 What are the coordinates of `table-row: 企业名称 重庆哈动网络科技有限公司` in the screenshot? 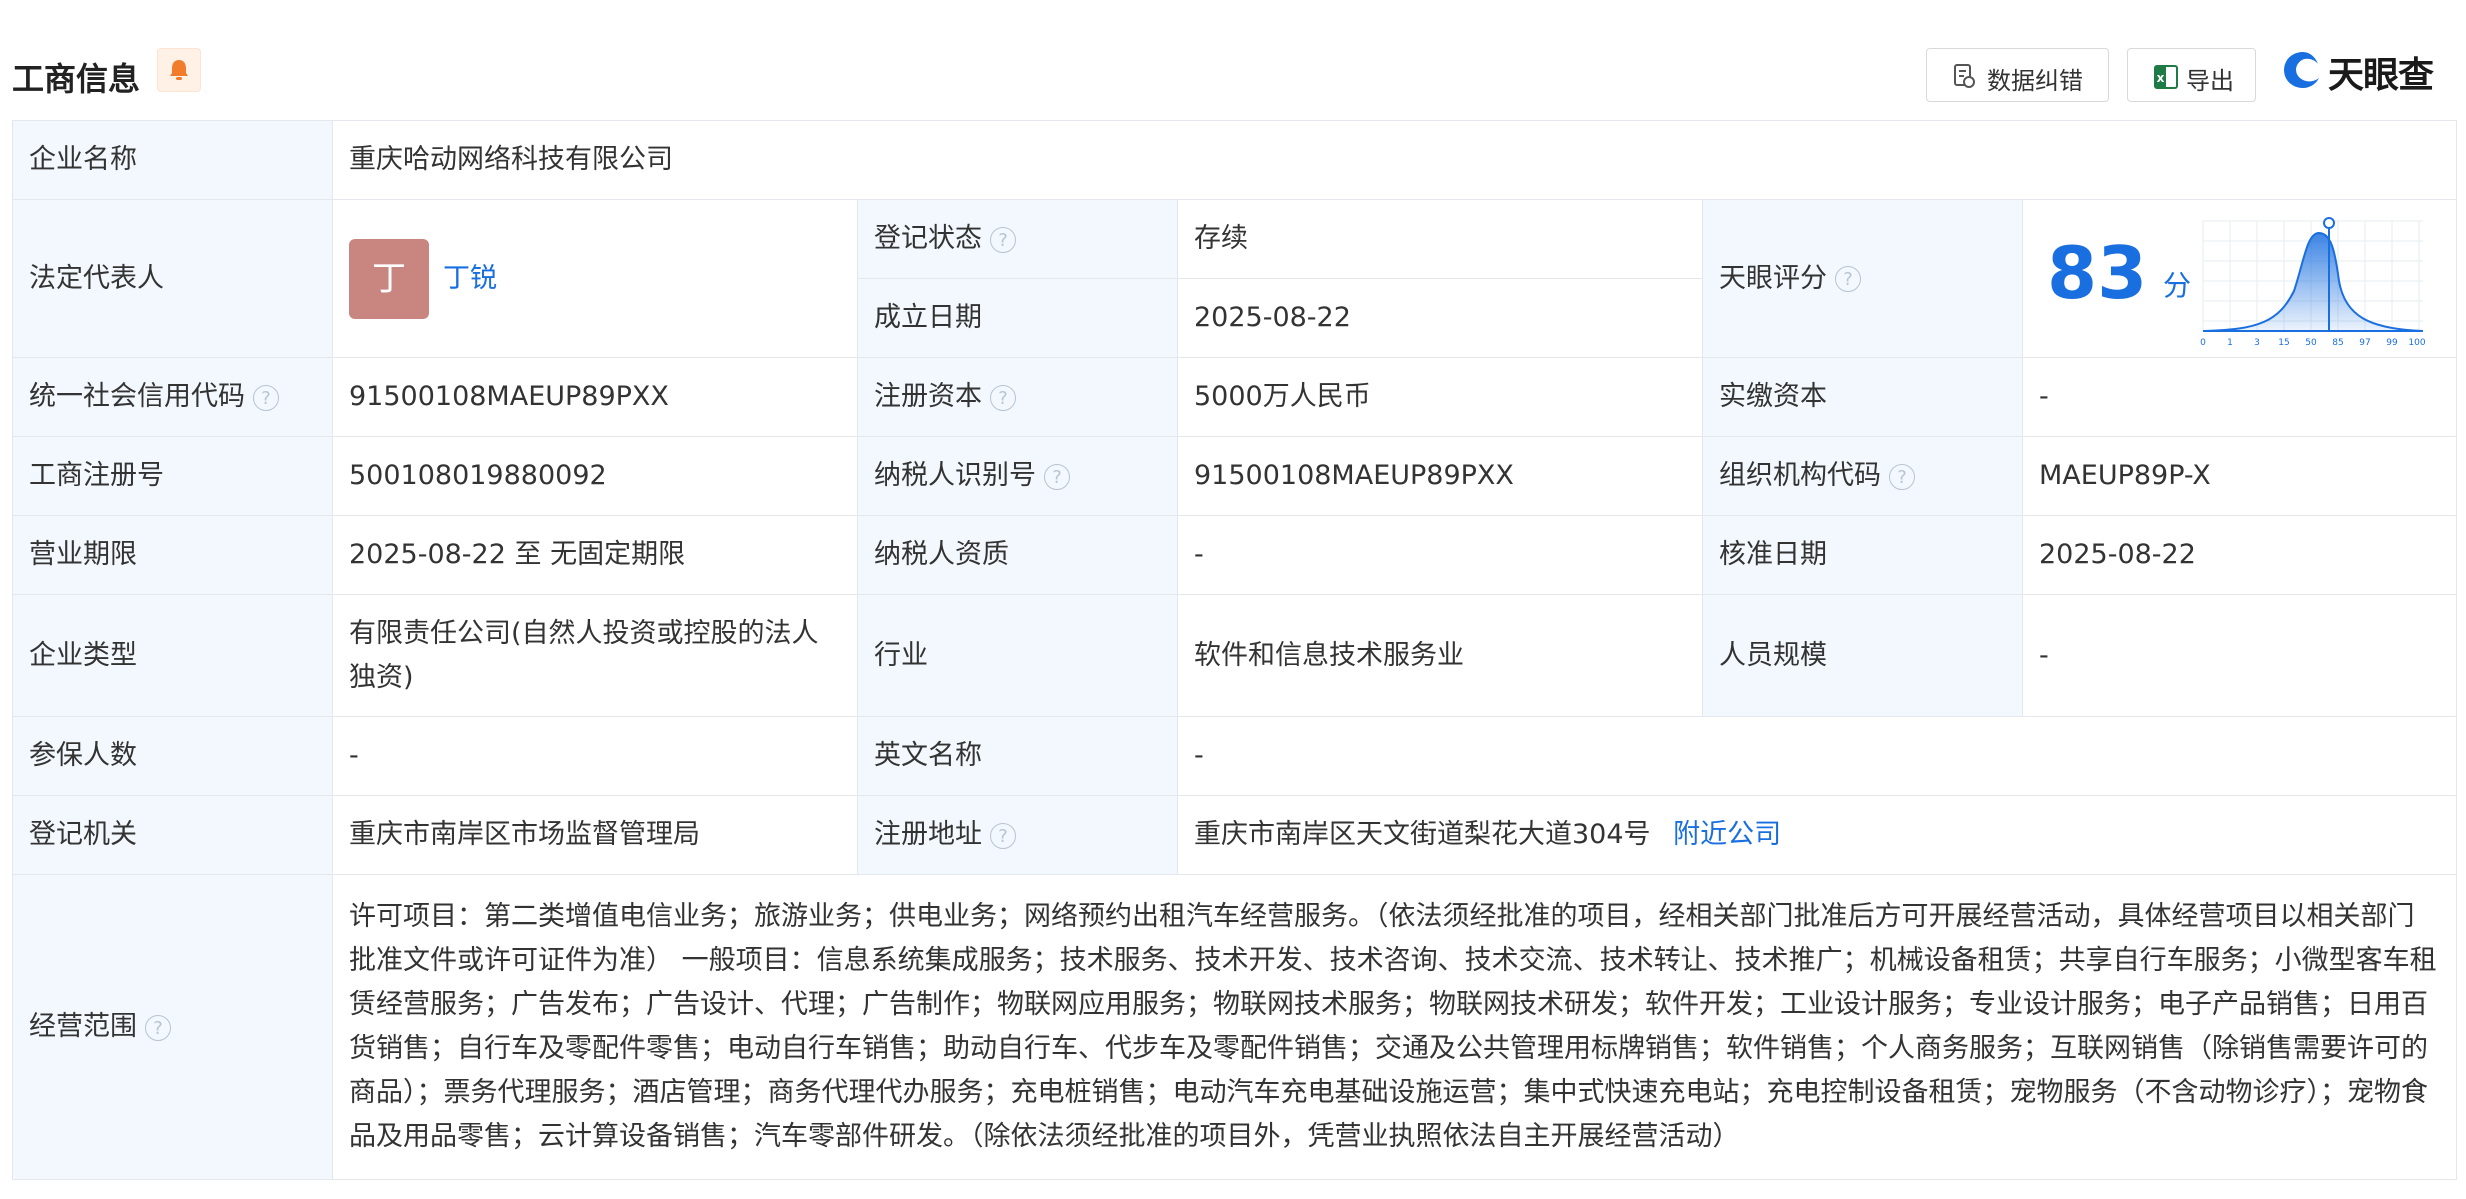 It's located at (1235, 160).